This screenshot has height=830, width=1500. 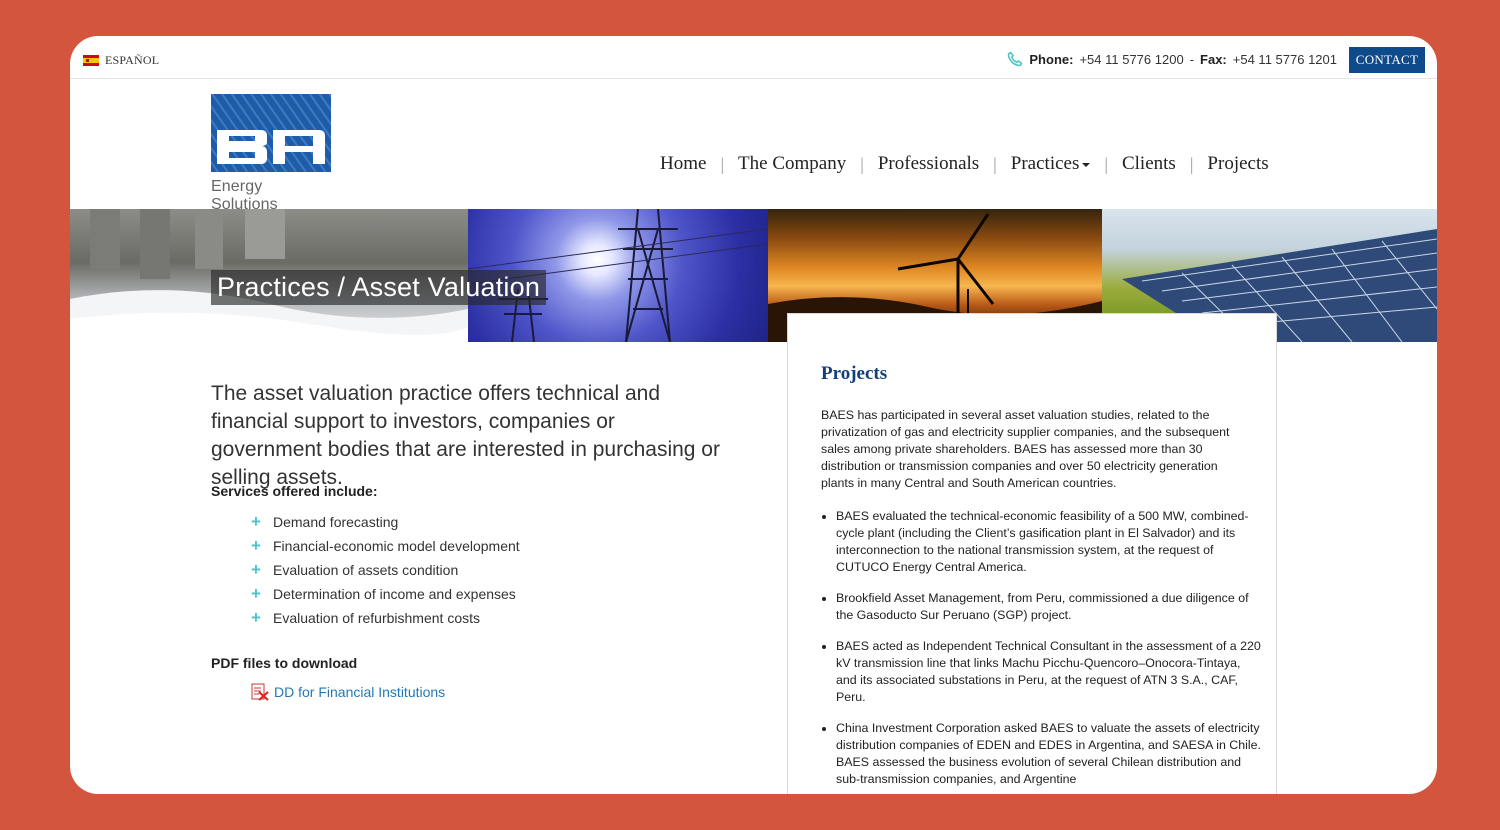 I want to click on list-item: + Evaluation of assets condition, so click(x=385, y=570).